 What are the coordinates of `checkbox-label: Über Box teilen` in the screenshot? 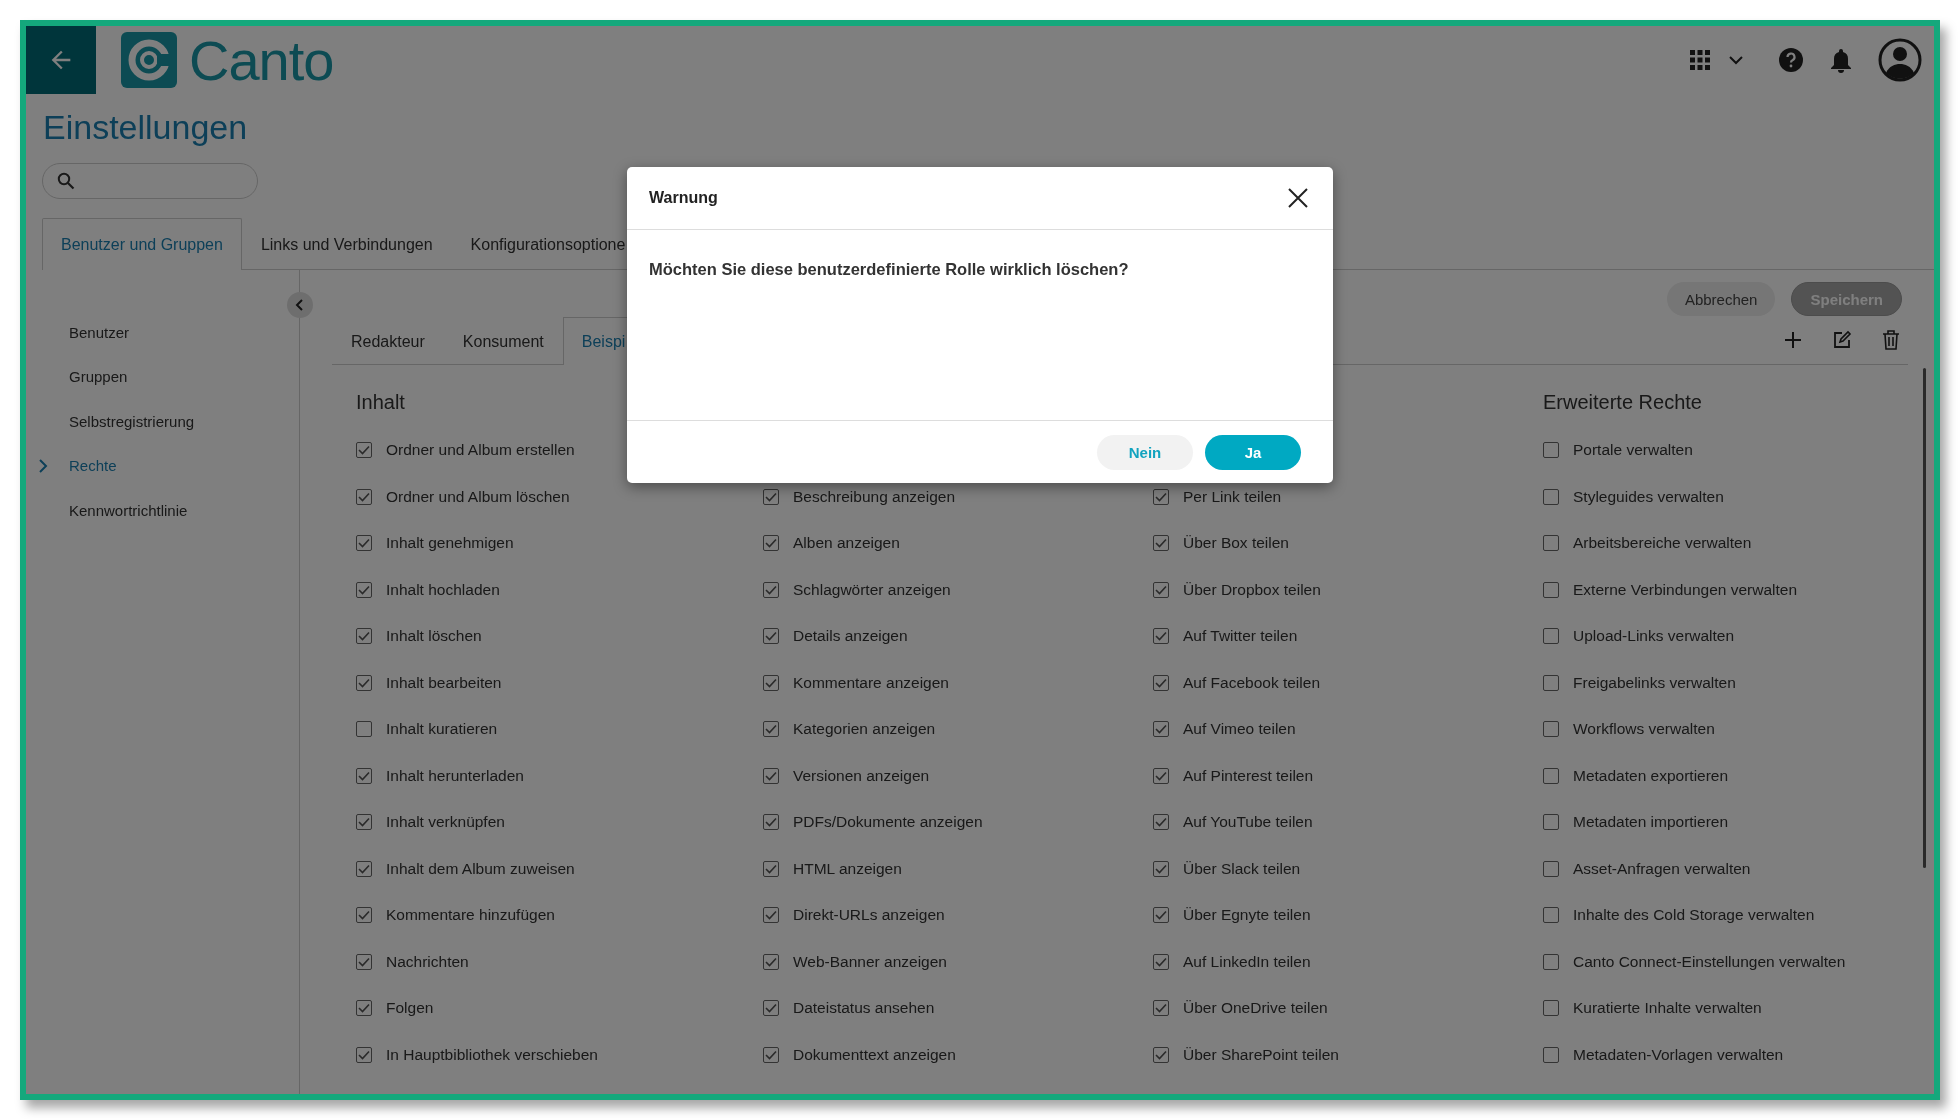 It's located at (1236, 543).